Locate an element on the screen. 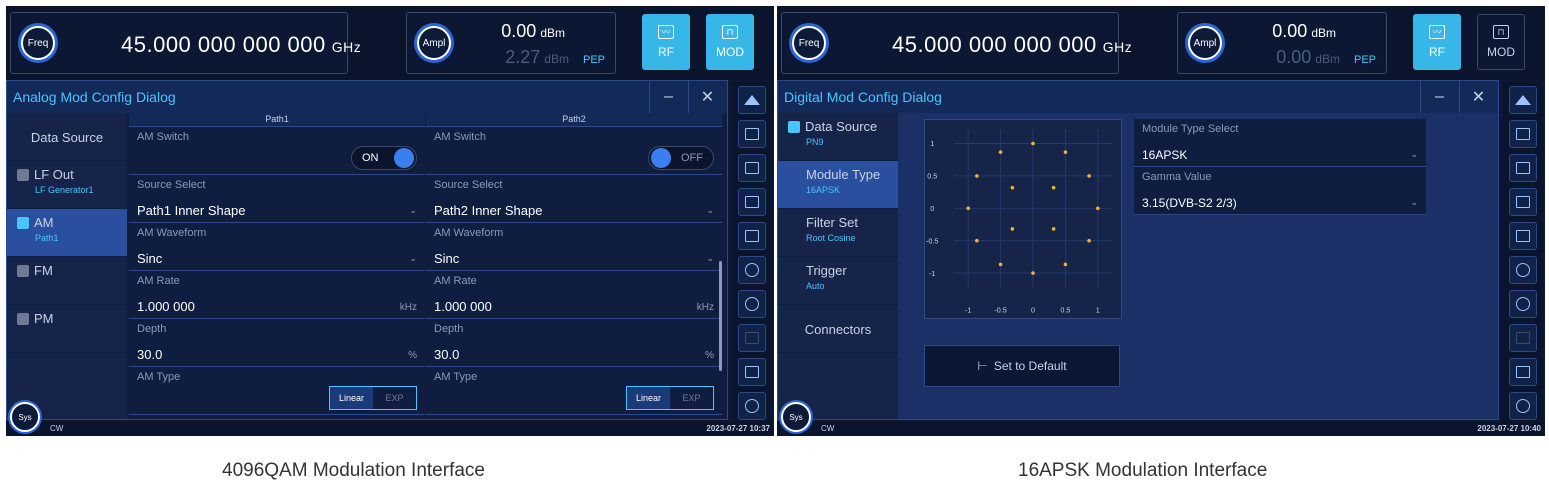 The image size is (1549, 493). sidebar-item-trigger: Trigger Auto is located at coordinates (838, 281).